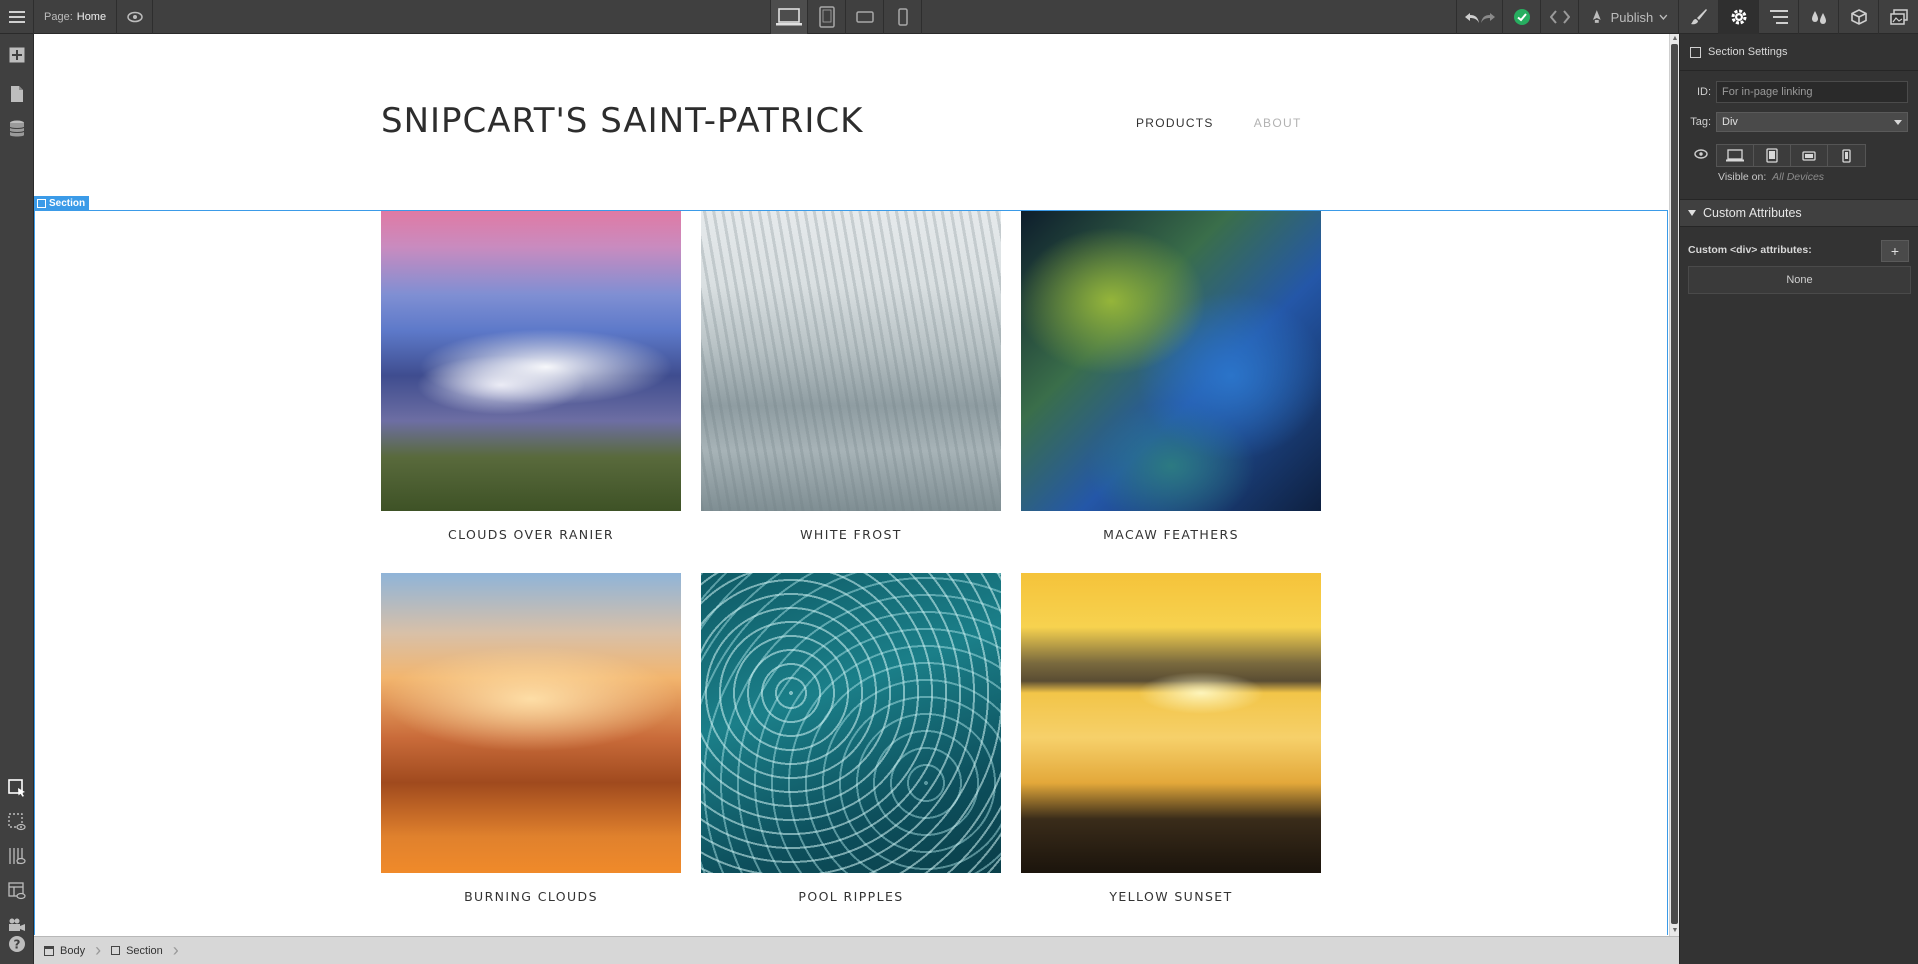 This screenshot has width=1918, height=964. I want to click on navigator-list-icon, so click(1778, 17).